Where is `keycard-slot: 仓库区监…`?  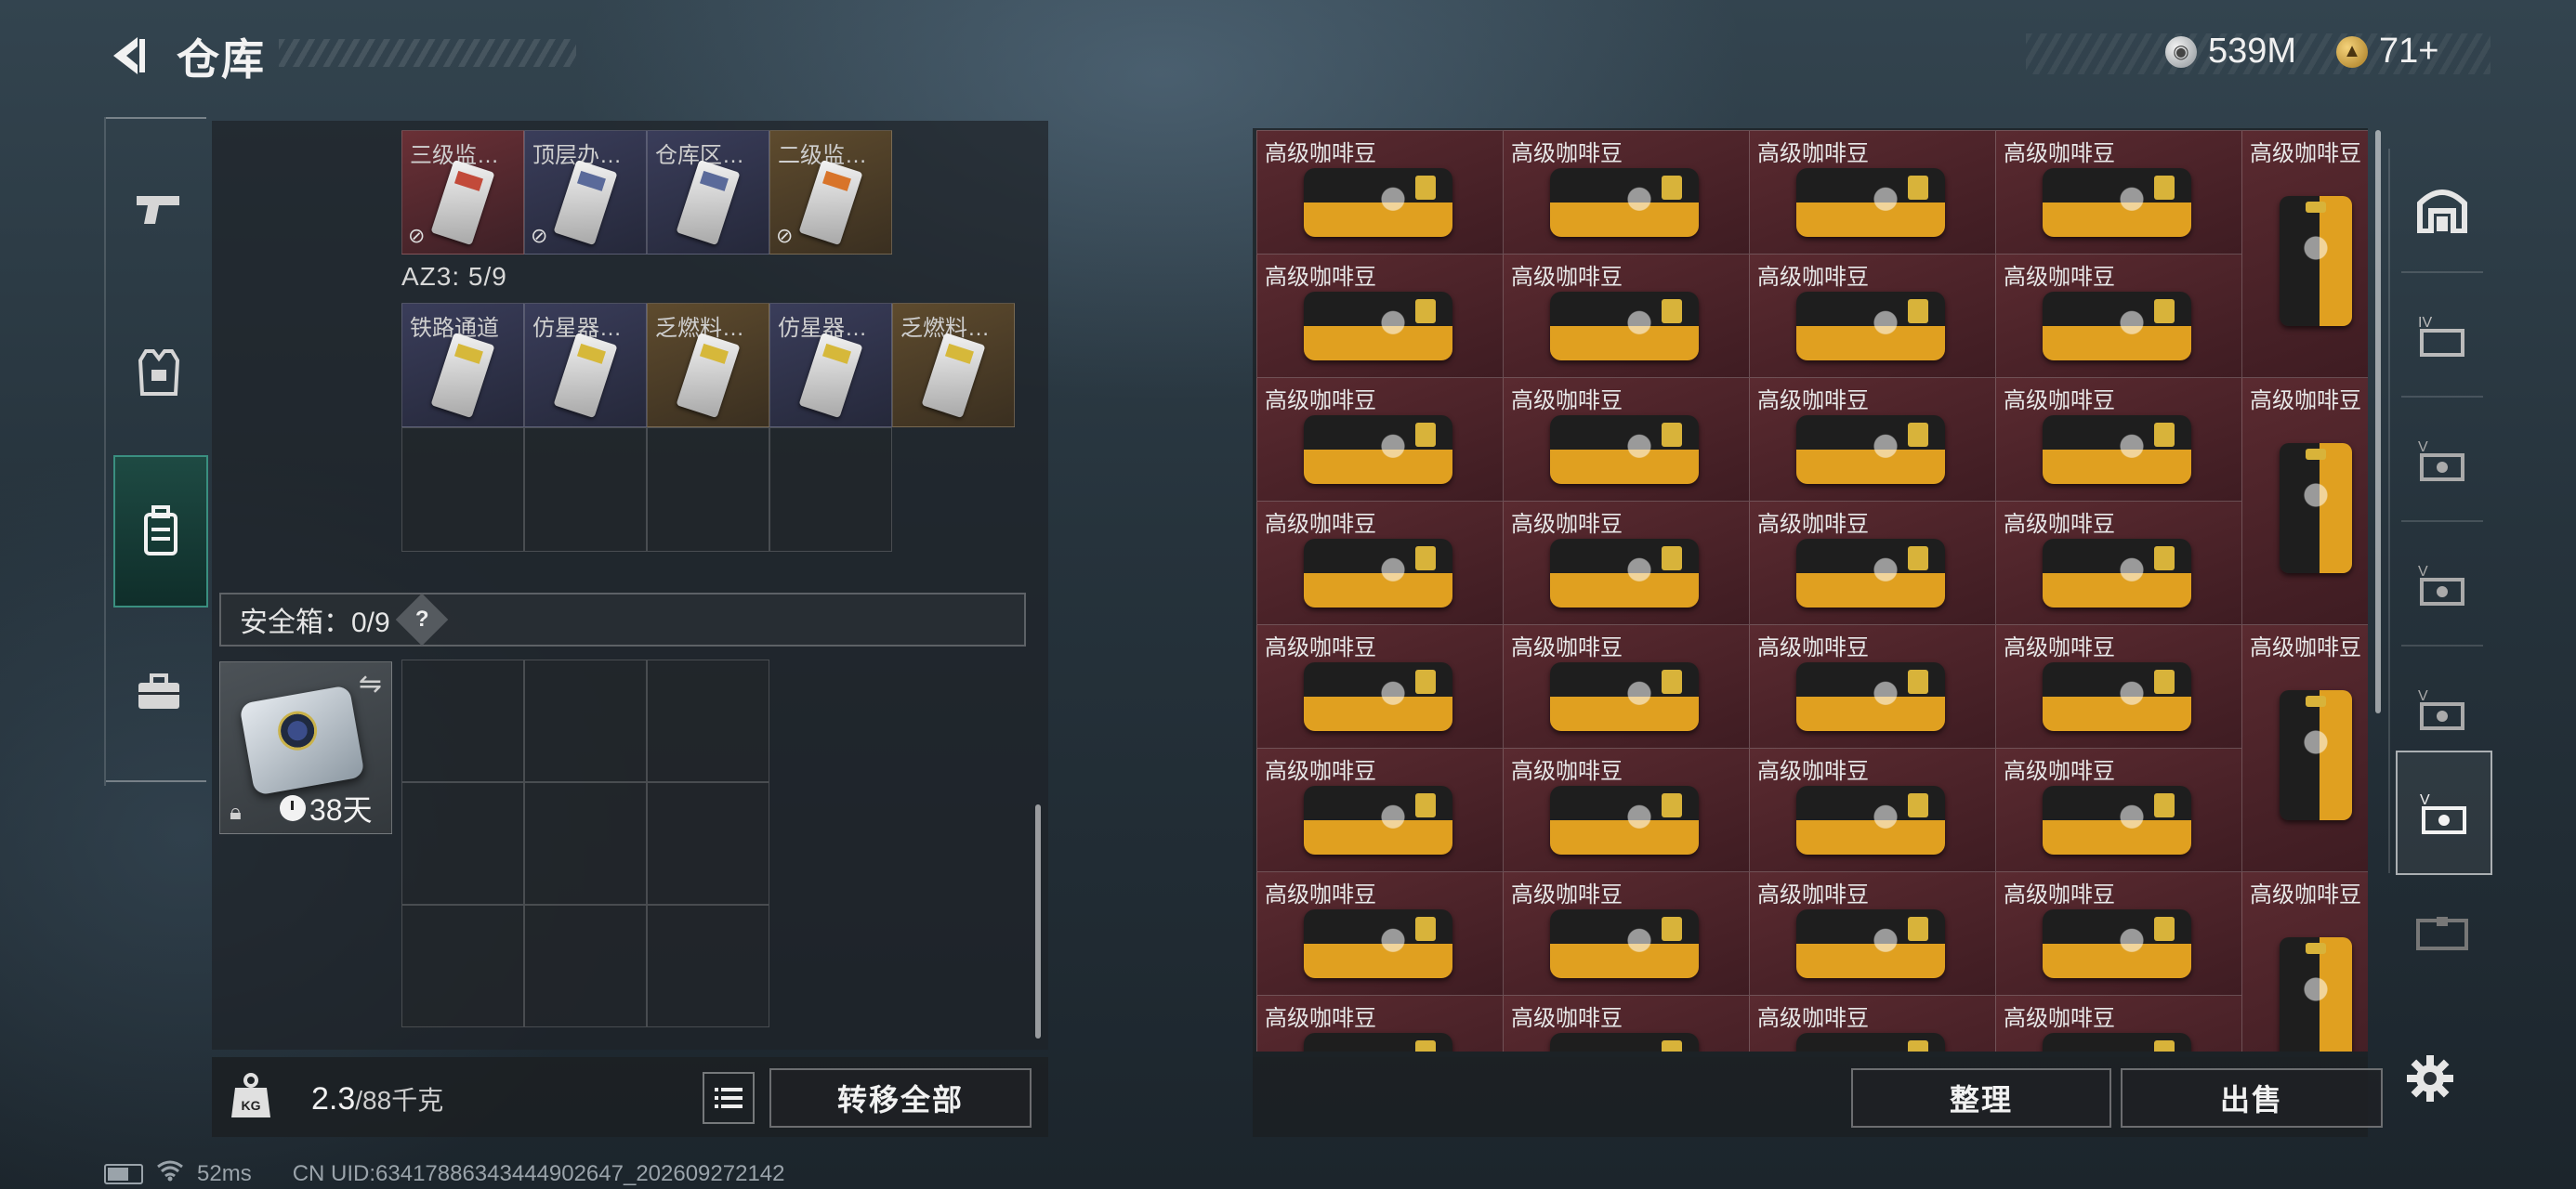
keycard-slot: 仓库区监… is located at coordinates (708, 192).